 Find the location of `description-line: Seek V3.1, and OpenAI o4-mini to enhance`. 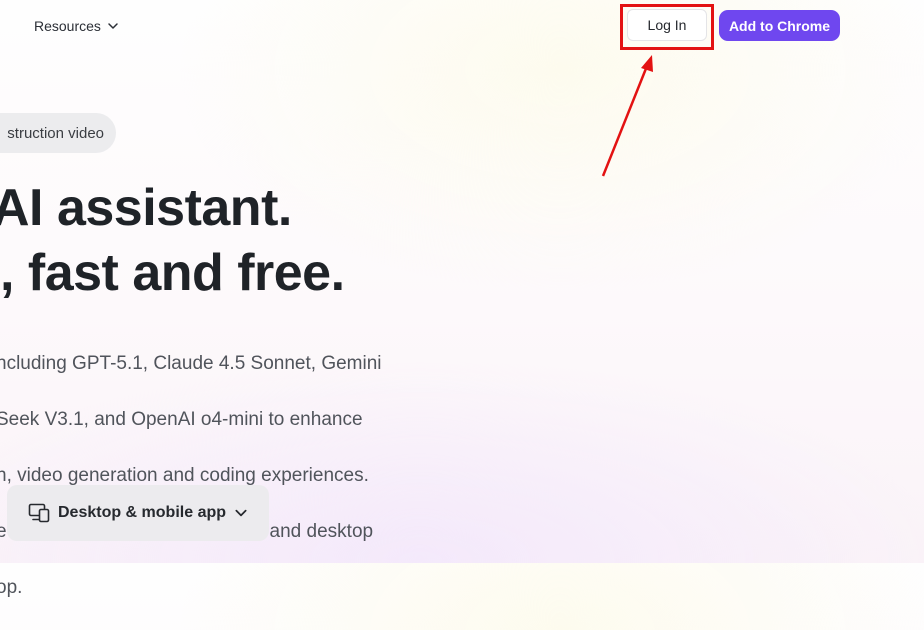

description-line: Seek V3.1, and OpenAI o4-mini to enhance is located at coordinates (181, 419).